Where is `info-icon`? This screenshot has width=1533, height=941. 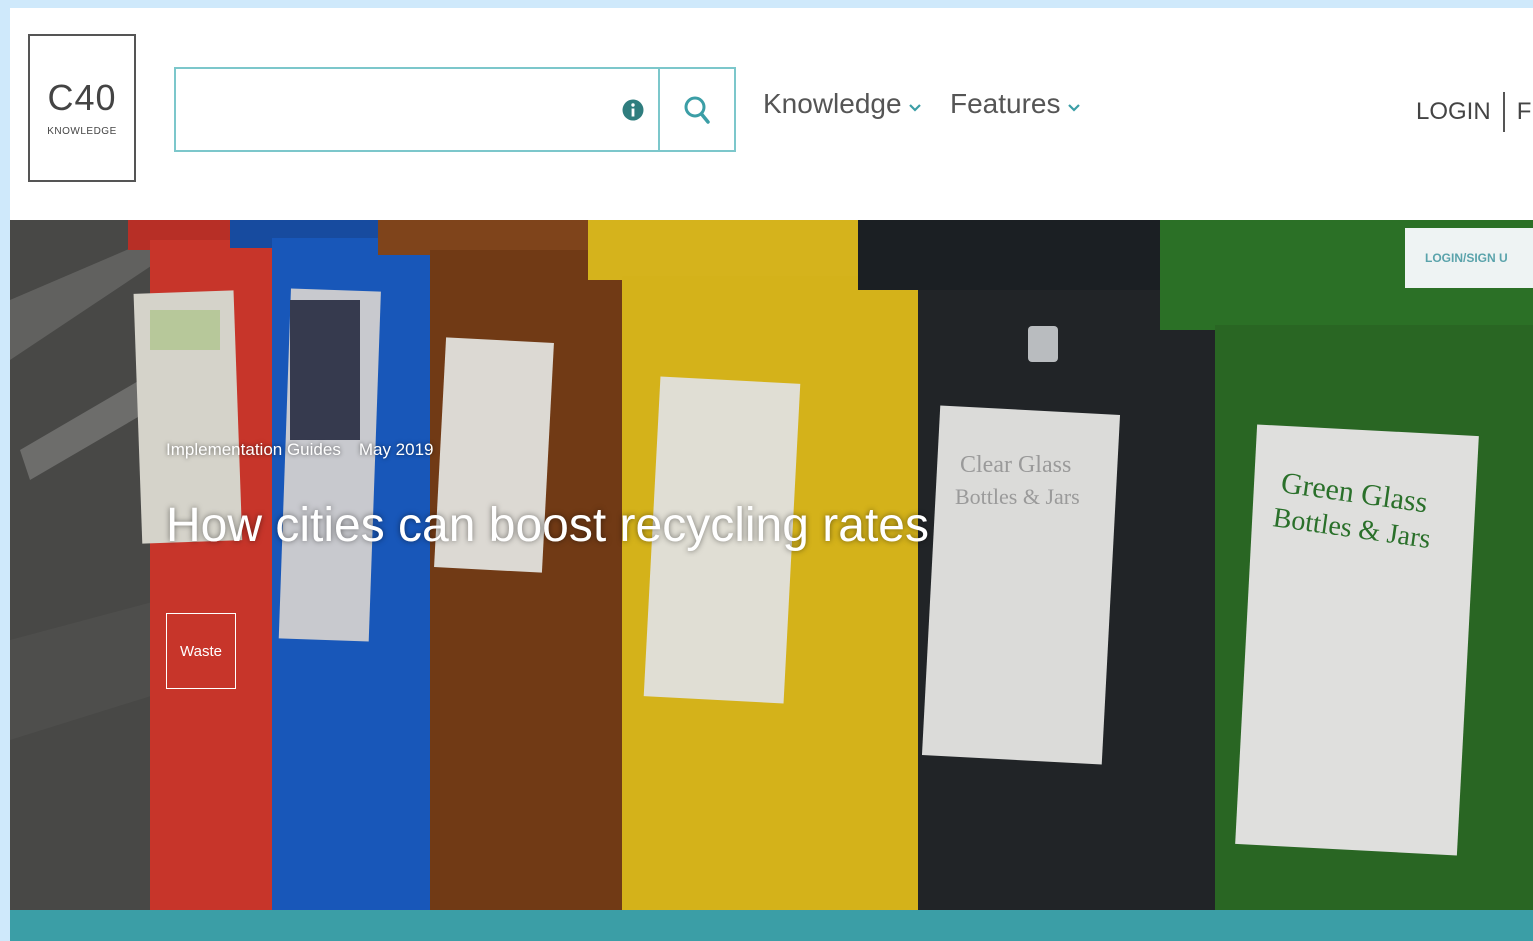
info-icon is located at coordinates (633, 110).